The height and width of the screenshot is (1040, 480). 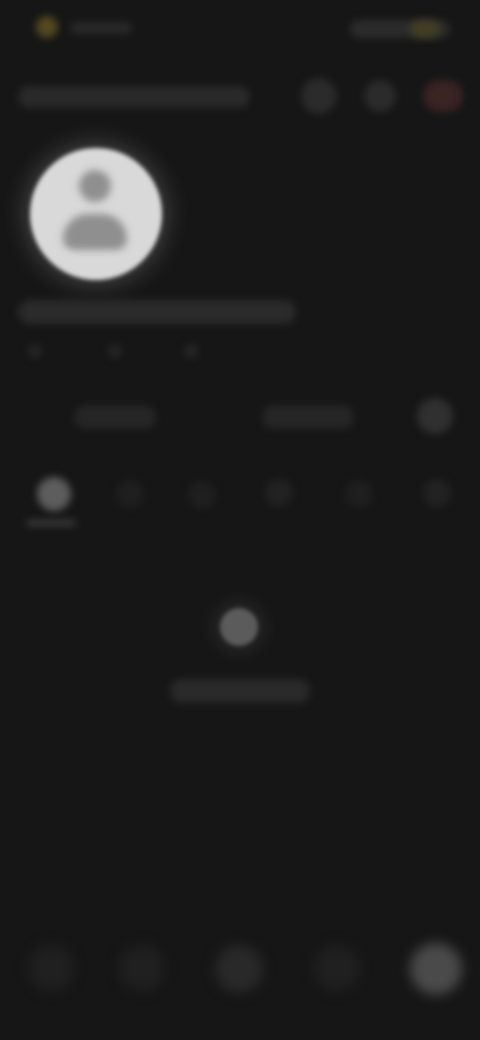 I want to click on search-icon, so click(x=142, y=968).